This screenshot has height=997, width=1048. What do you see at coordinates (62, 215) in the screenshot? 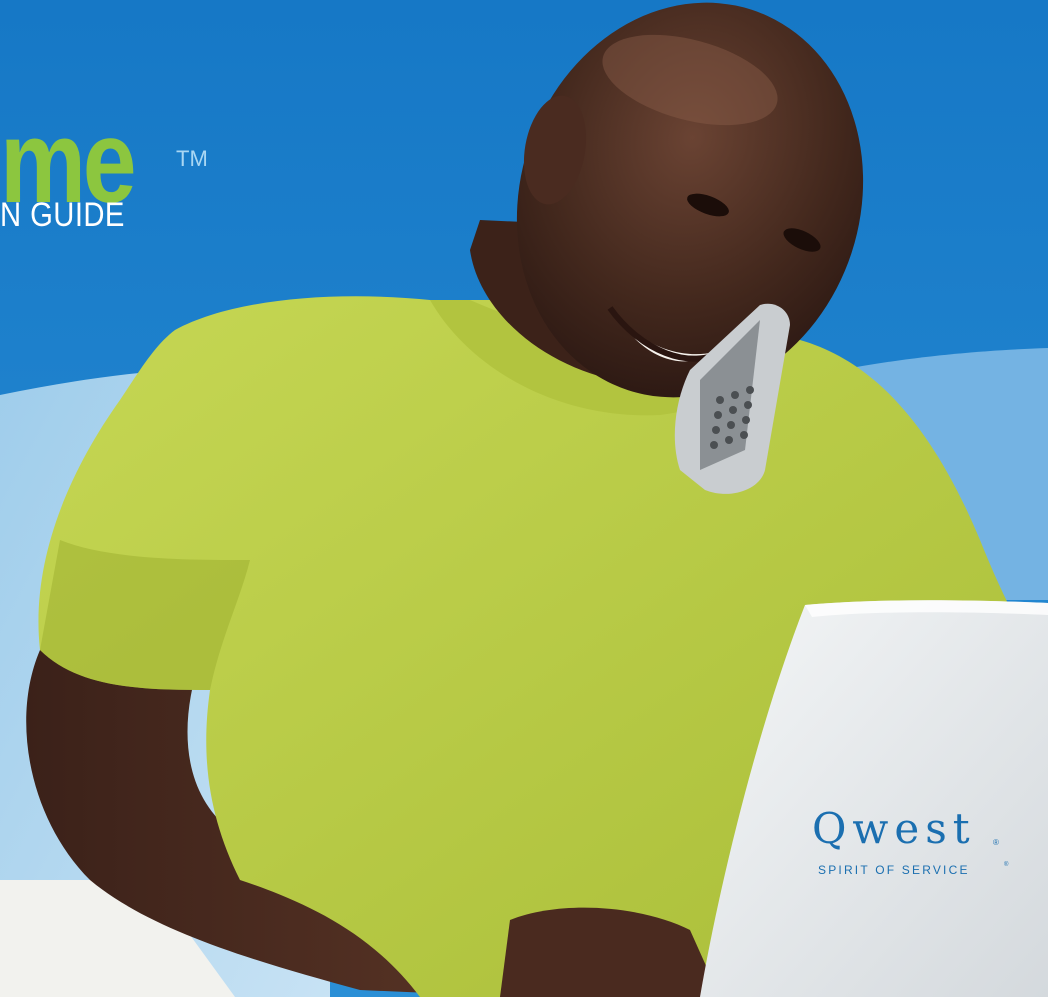
I see `cover-subtitle: N GUIDE` at bounding box center [62, 215].